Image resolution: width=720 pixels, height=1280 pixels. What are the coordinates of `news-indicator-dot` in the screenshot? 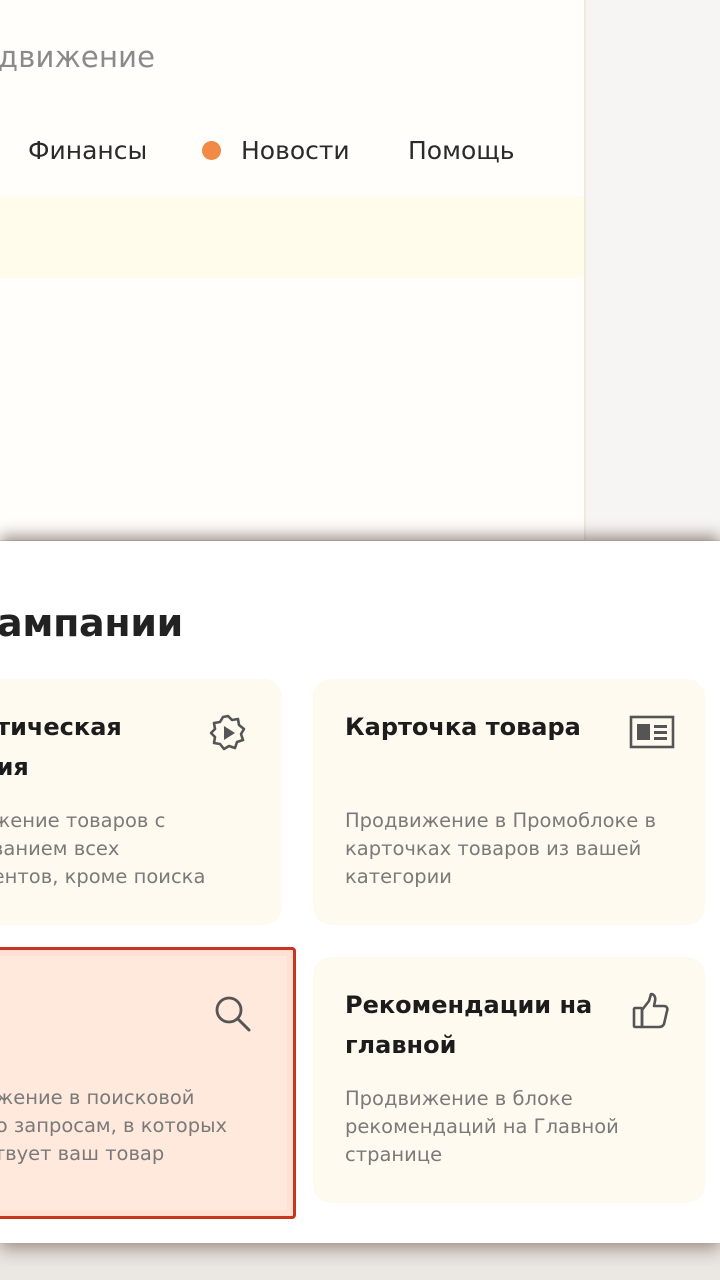 It's located at (211, 150).